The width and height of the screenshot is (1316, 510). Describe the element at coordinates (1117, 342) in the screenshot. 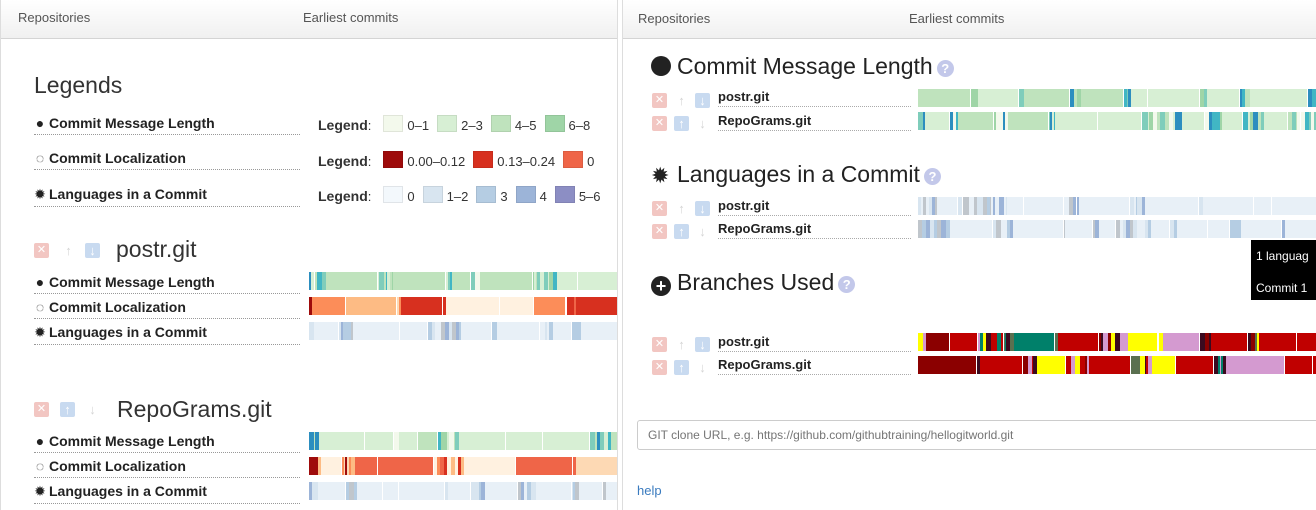

I see `postr-branches-bar` at that location.